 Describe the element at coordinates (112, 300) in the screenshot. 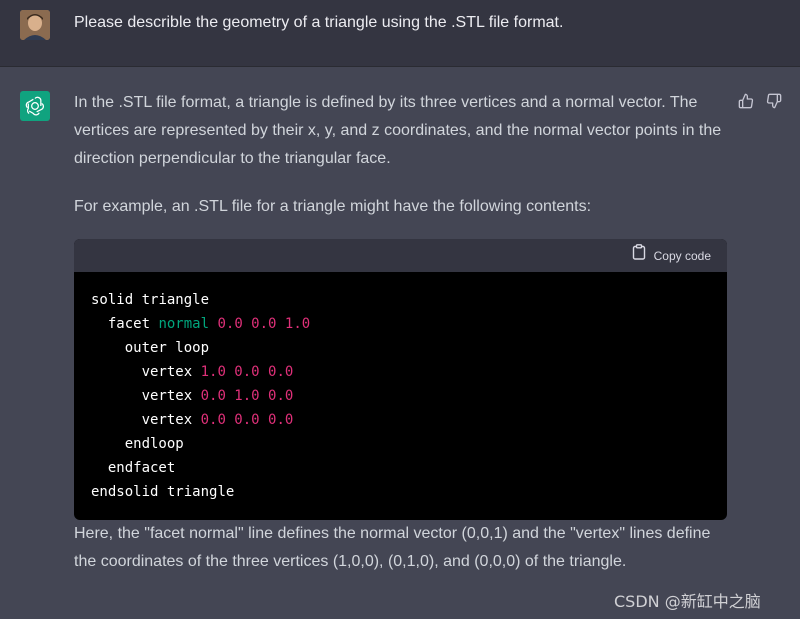

I see `code-keyword: solid` at that location.